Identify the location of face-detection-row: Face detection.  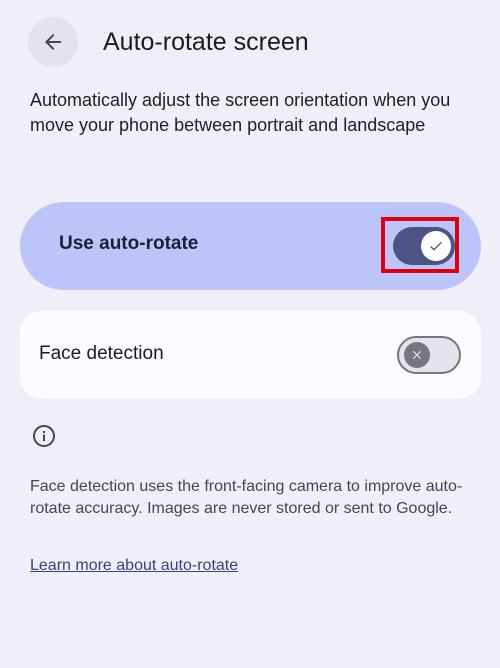
(250, 355).